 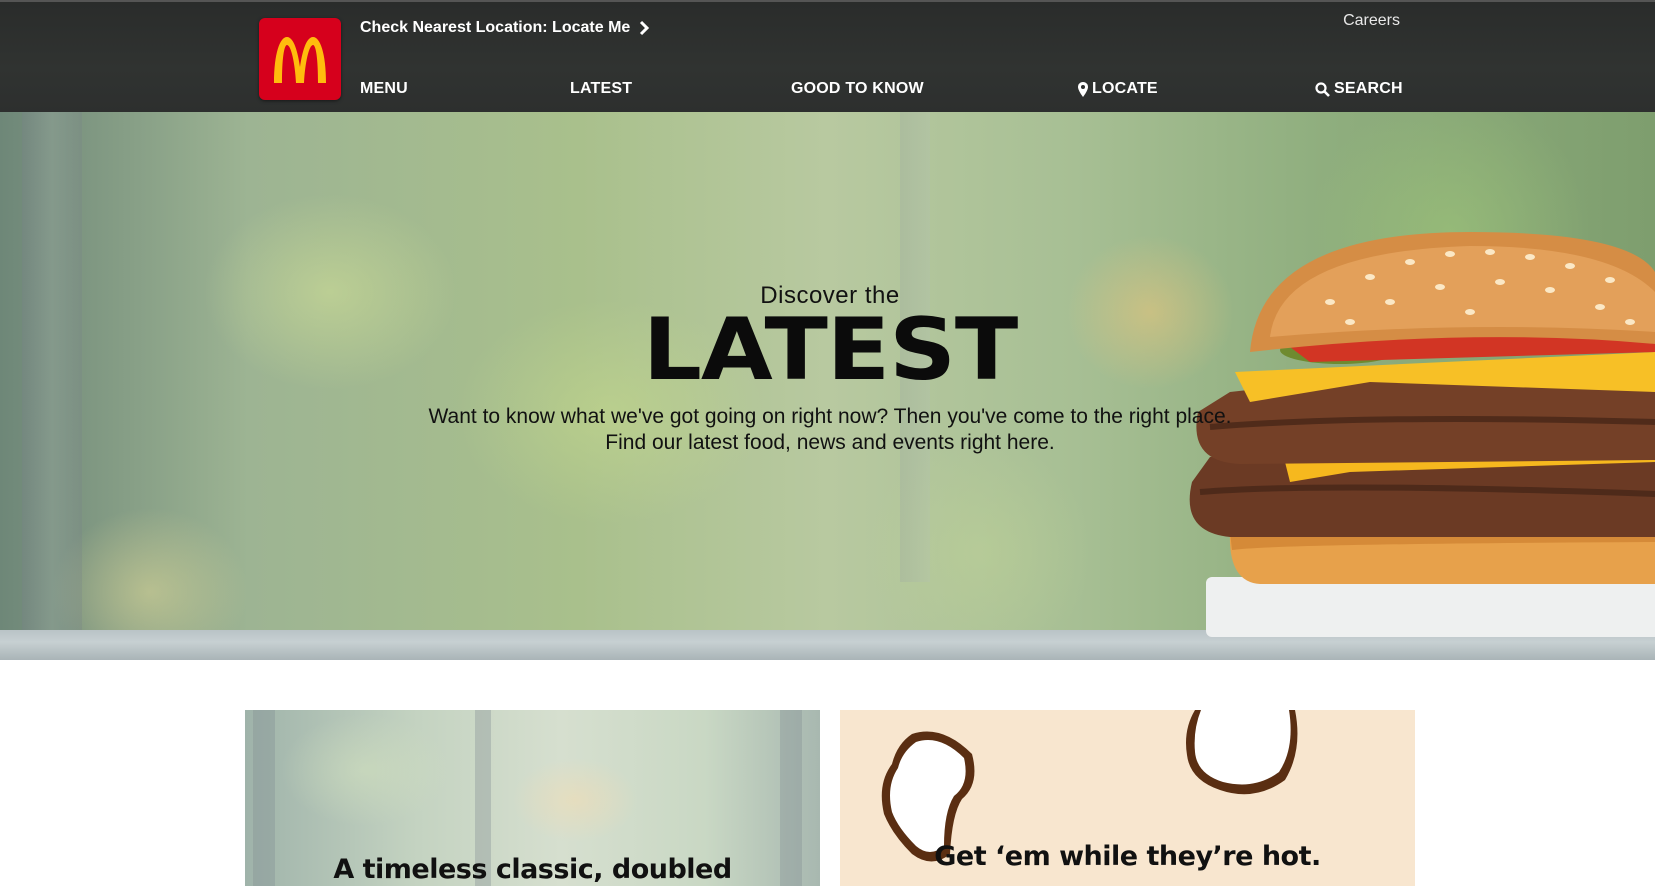 I want to click on nav-locate-label: LOCATE, so click(x=1125, y=88).